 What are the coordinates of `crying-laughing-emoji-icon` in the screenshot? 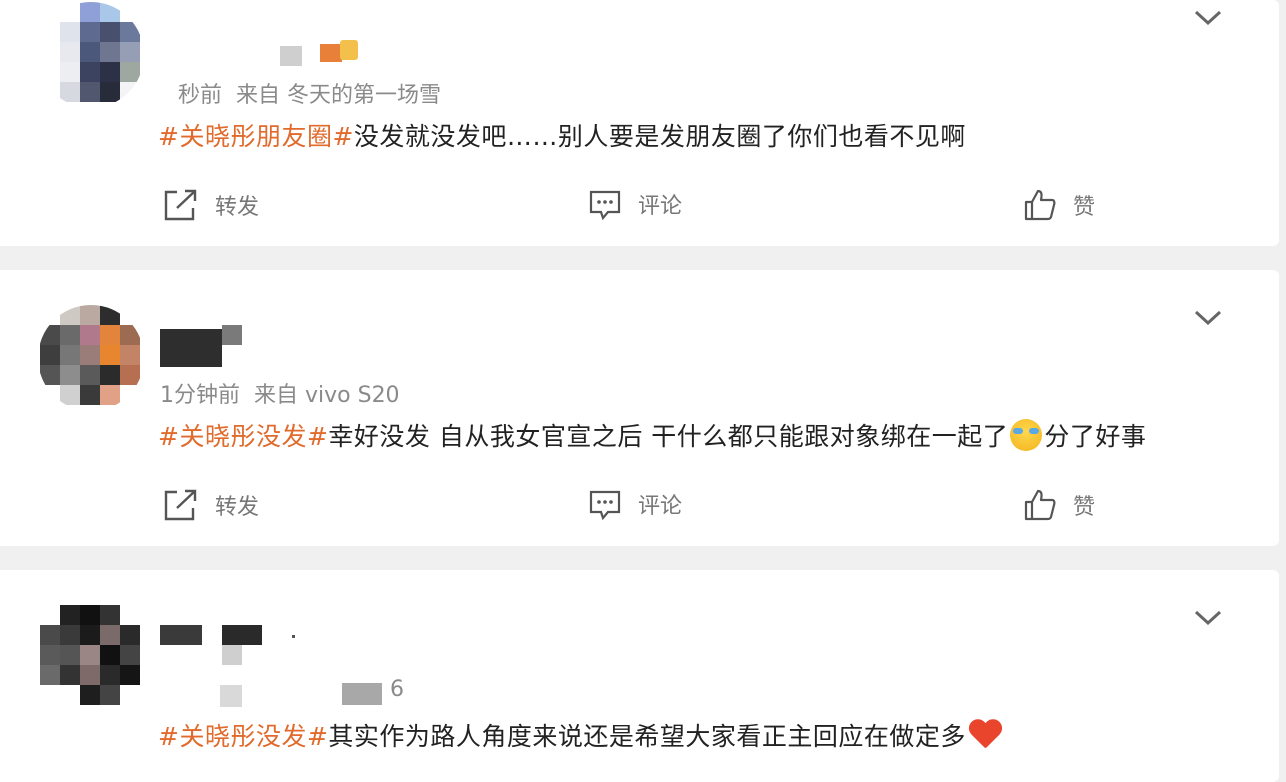 It's located at (1026, 435).